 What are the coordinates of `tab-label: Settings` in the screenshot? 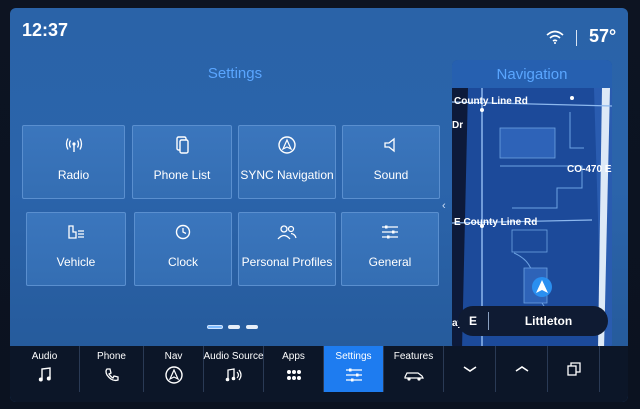 It's located at (353, 356).